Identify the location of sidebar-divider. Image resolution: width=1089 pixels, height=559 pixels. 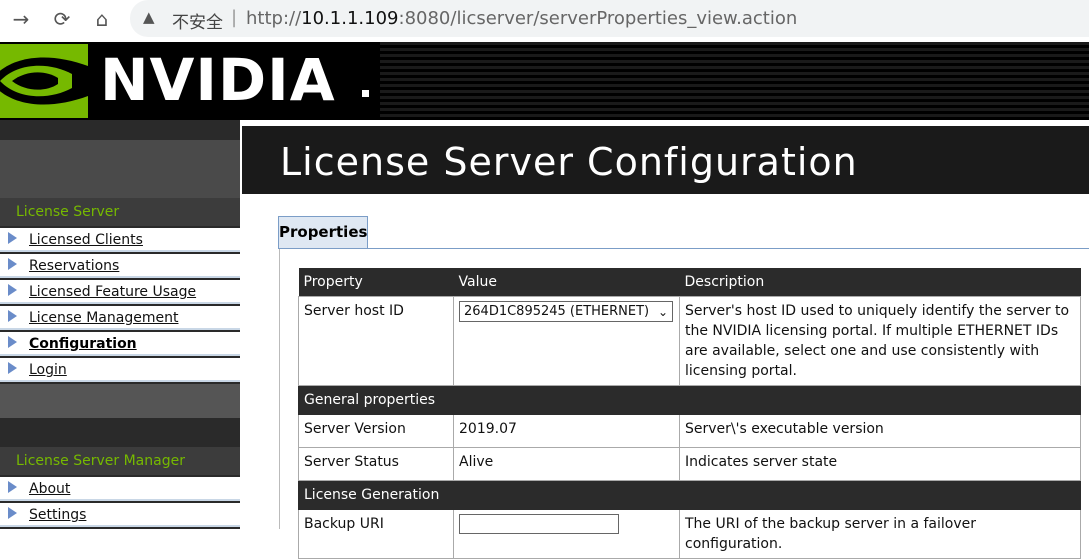
(120, 401).